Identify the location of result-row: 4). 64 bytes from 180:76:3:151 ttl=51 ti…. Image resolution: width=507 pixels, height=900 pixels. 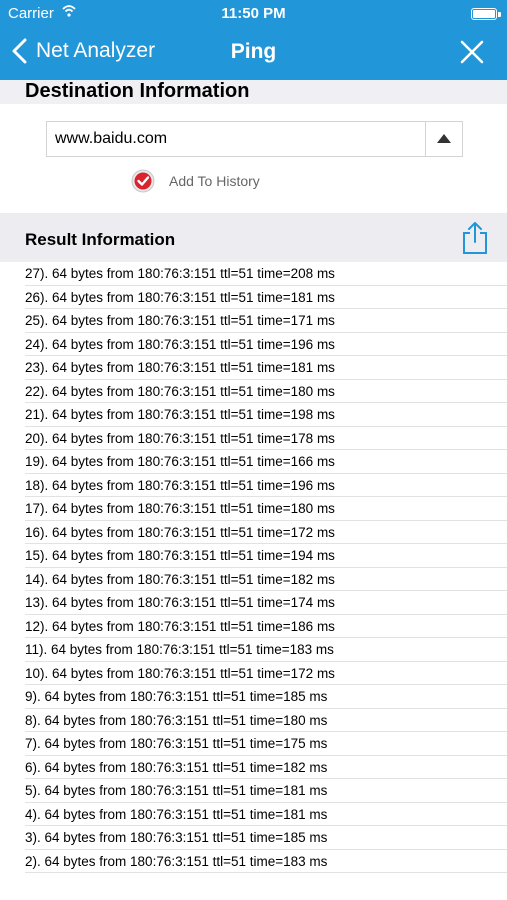
(266, 814).